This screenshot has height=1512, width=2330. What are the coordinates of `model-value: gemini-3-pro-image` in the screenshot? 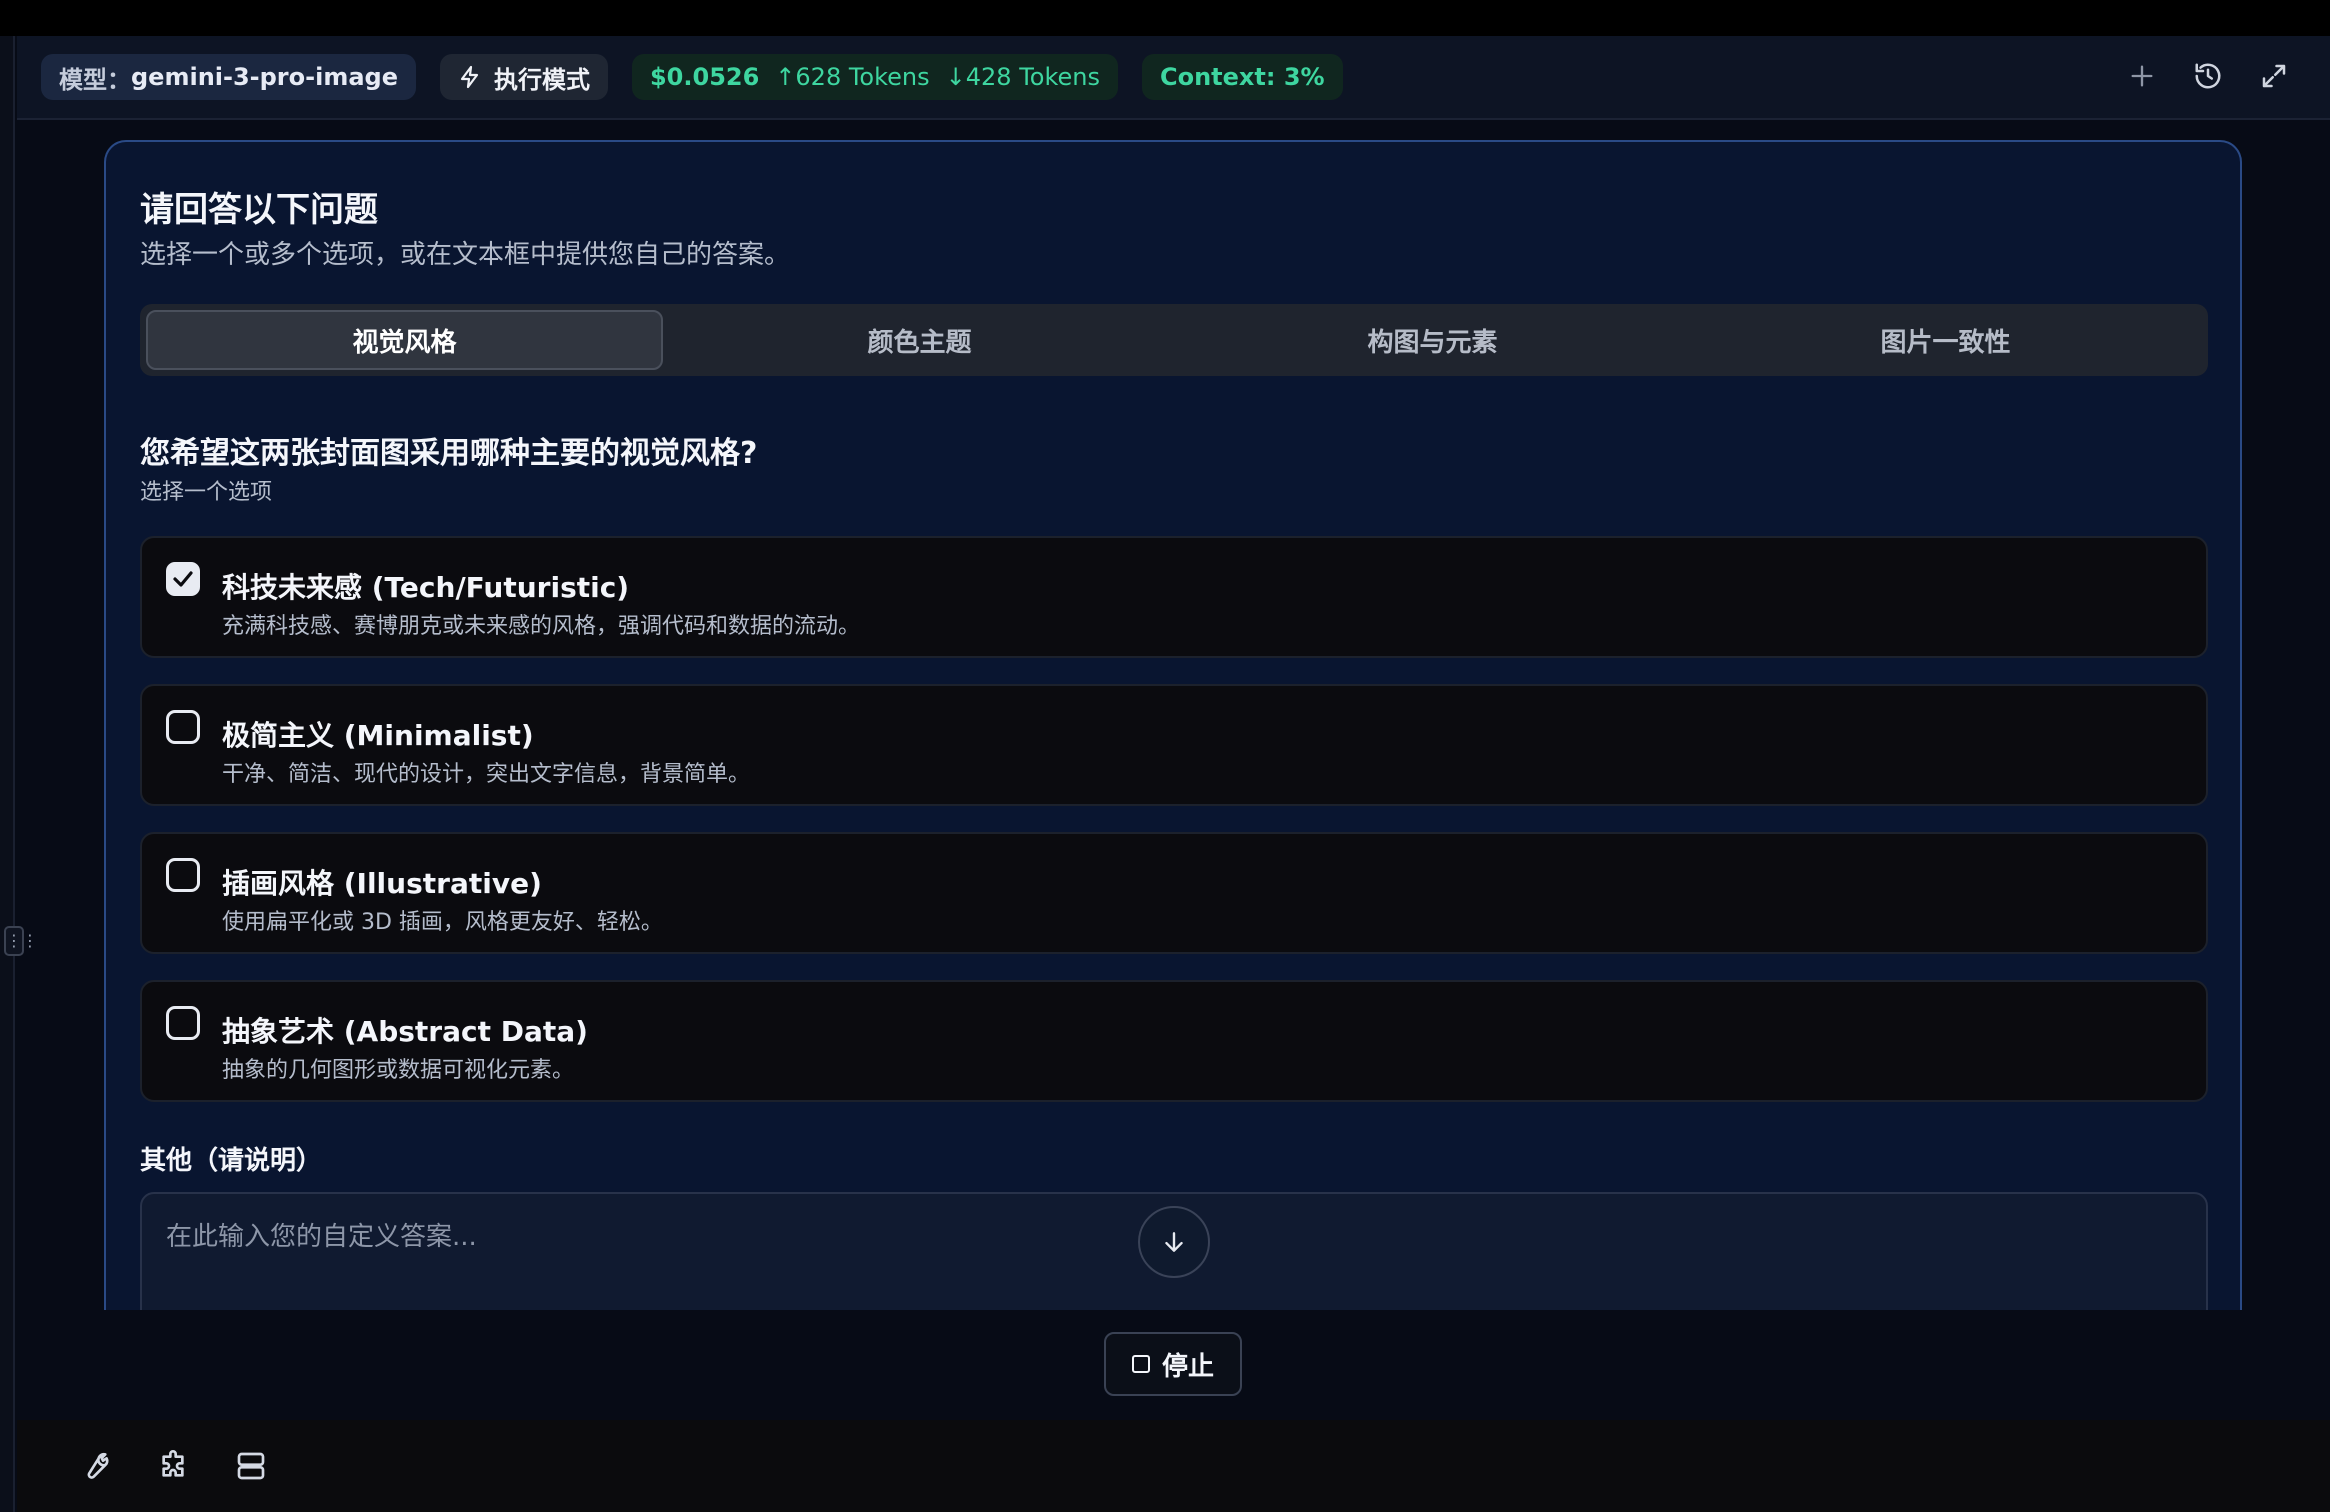 It's located at (264, 77).